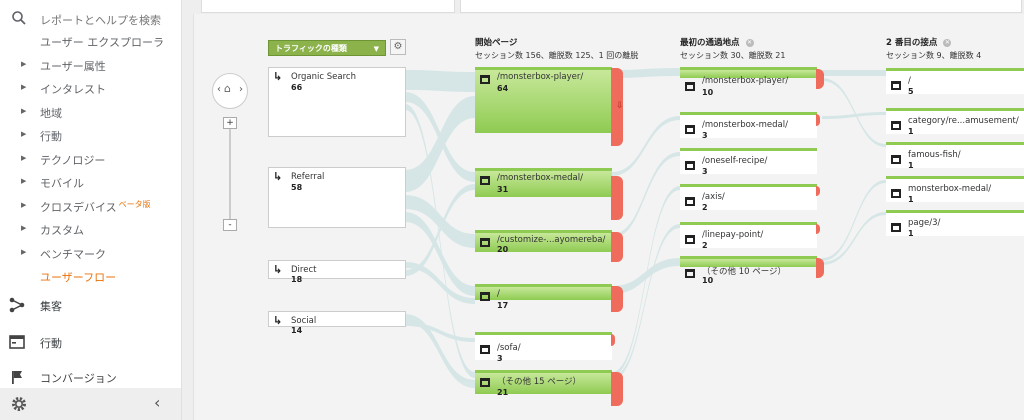 The height and width of the screenshot is (420, 1024). What do you see at coordinates (911, 91) in the screenshot?
I see `page-count: 5` at bounding box center [911, 91].